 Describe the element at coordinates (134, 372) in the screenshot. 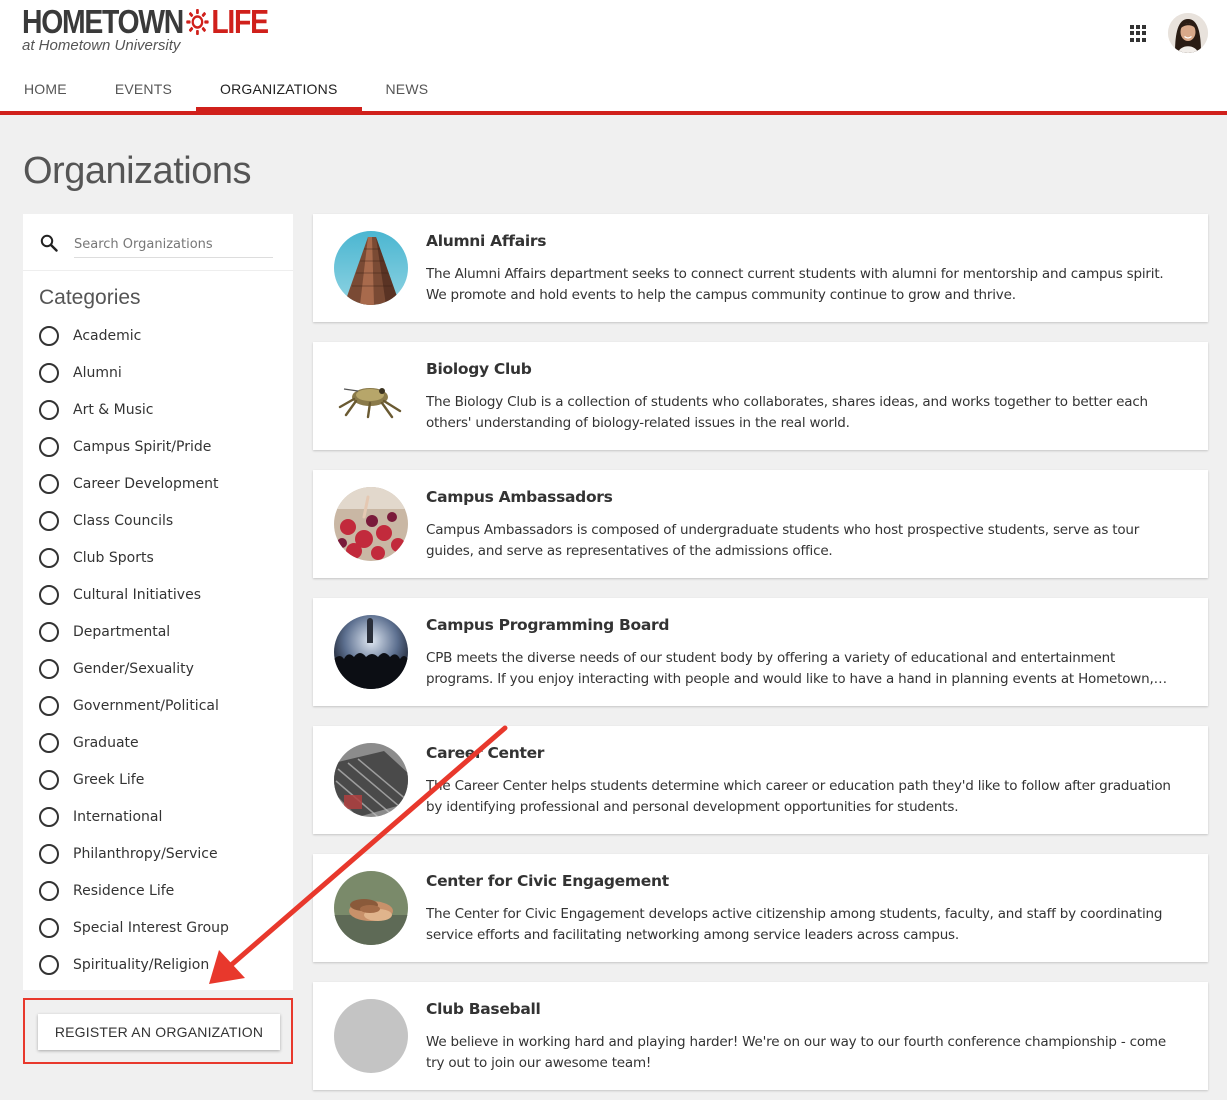

I see `category-alumni: Alumni` at that location.